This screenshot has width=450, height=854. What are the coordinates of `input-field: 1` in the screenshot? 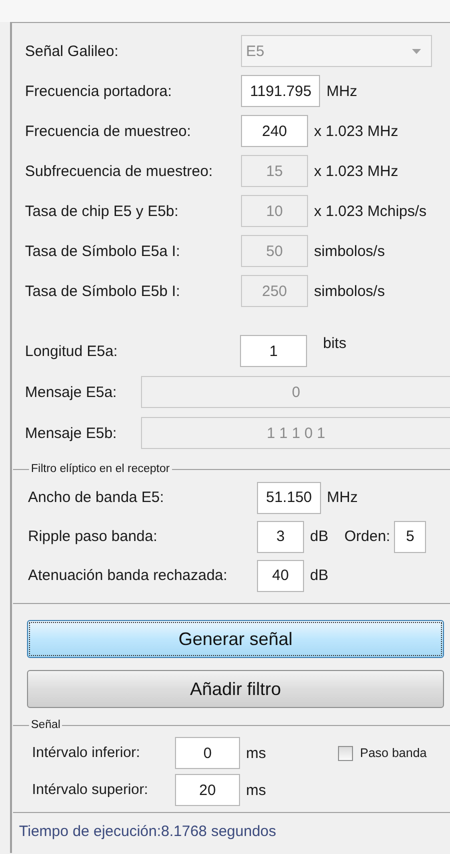 It's located at (273, 351).